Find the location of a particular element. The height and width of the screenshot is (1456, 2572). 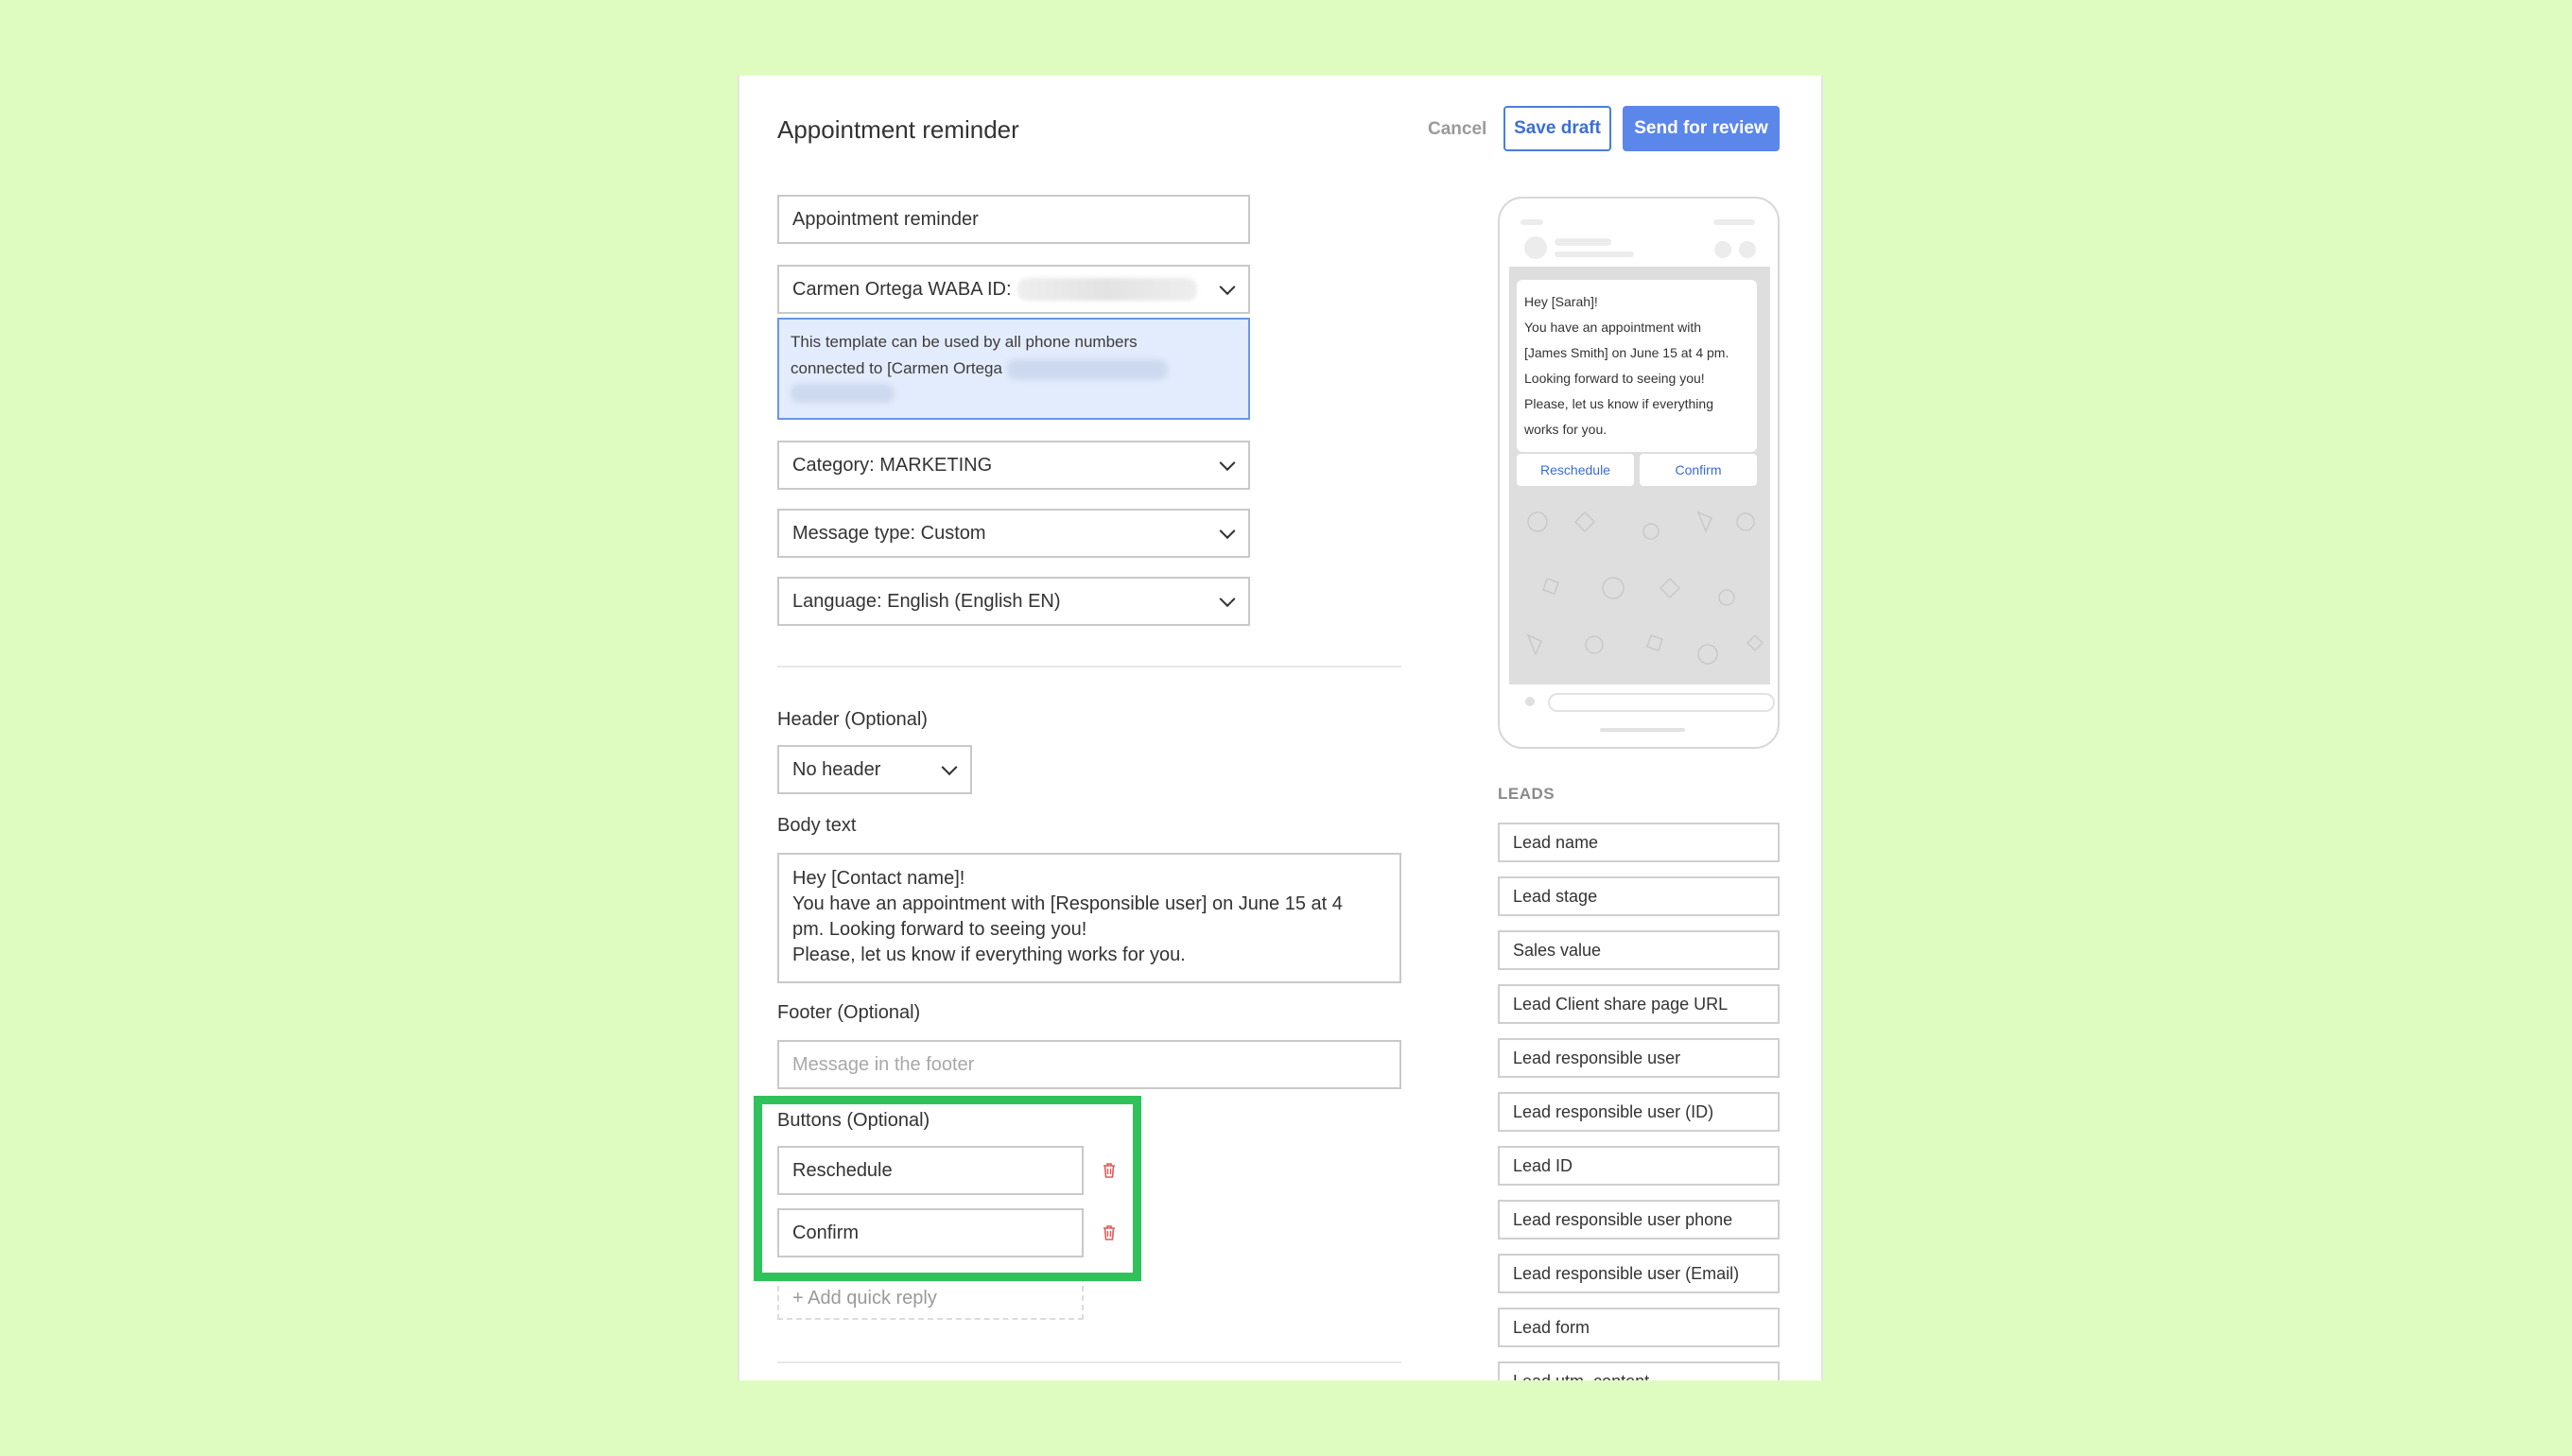

lead-placeholder-item: Lead ID is located at coordinates (1639, 1166).